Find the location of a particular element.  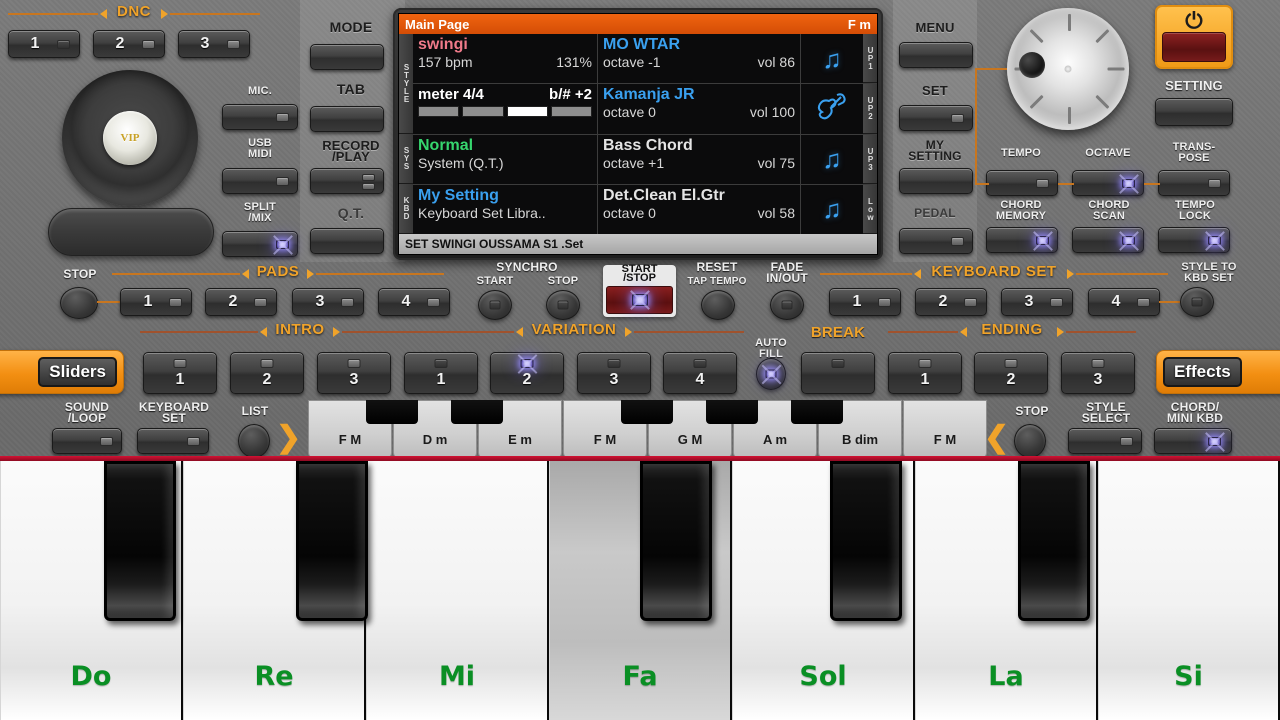

set-button is located at coordinates (936, 118).